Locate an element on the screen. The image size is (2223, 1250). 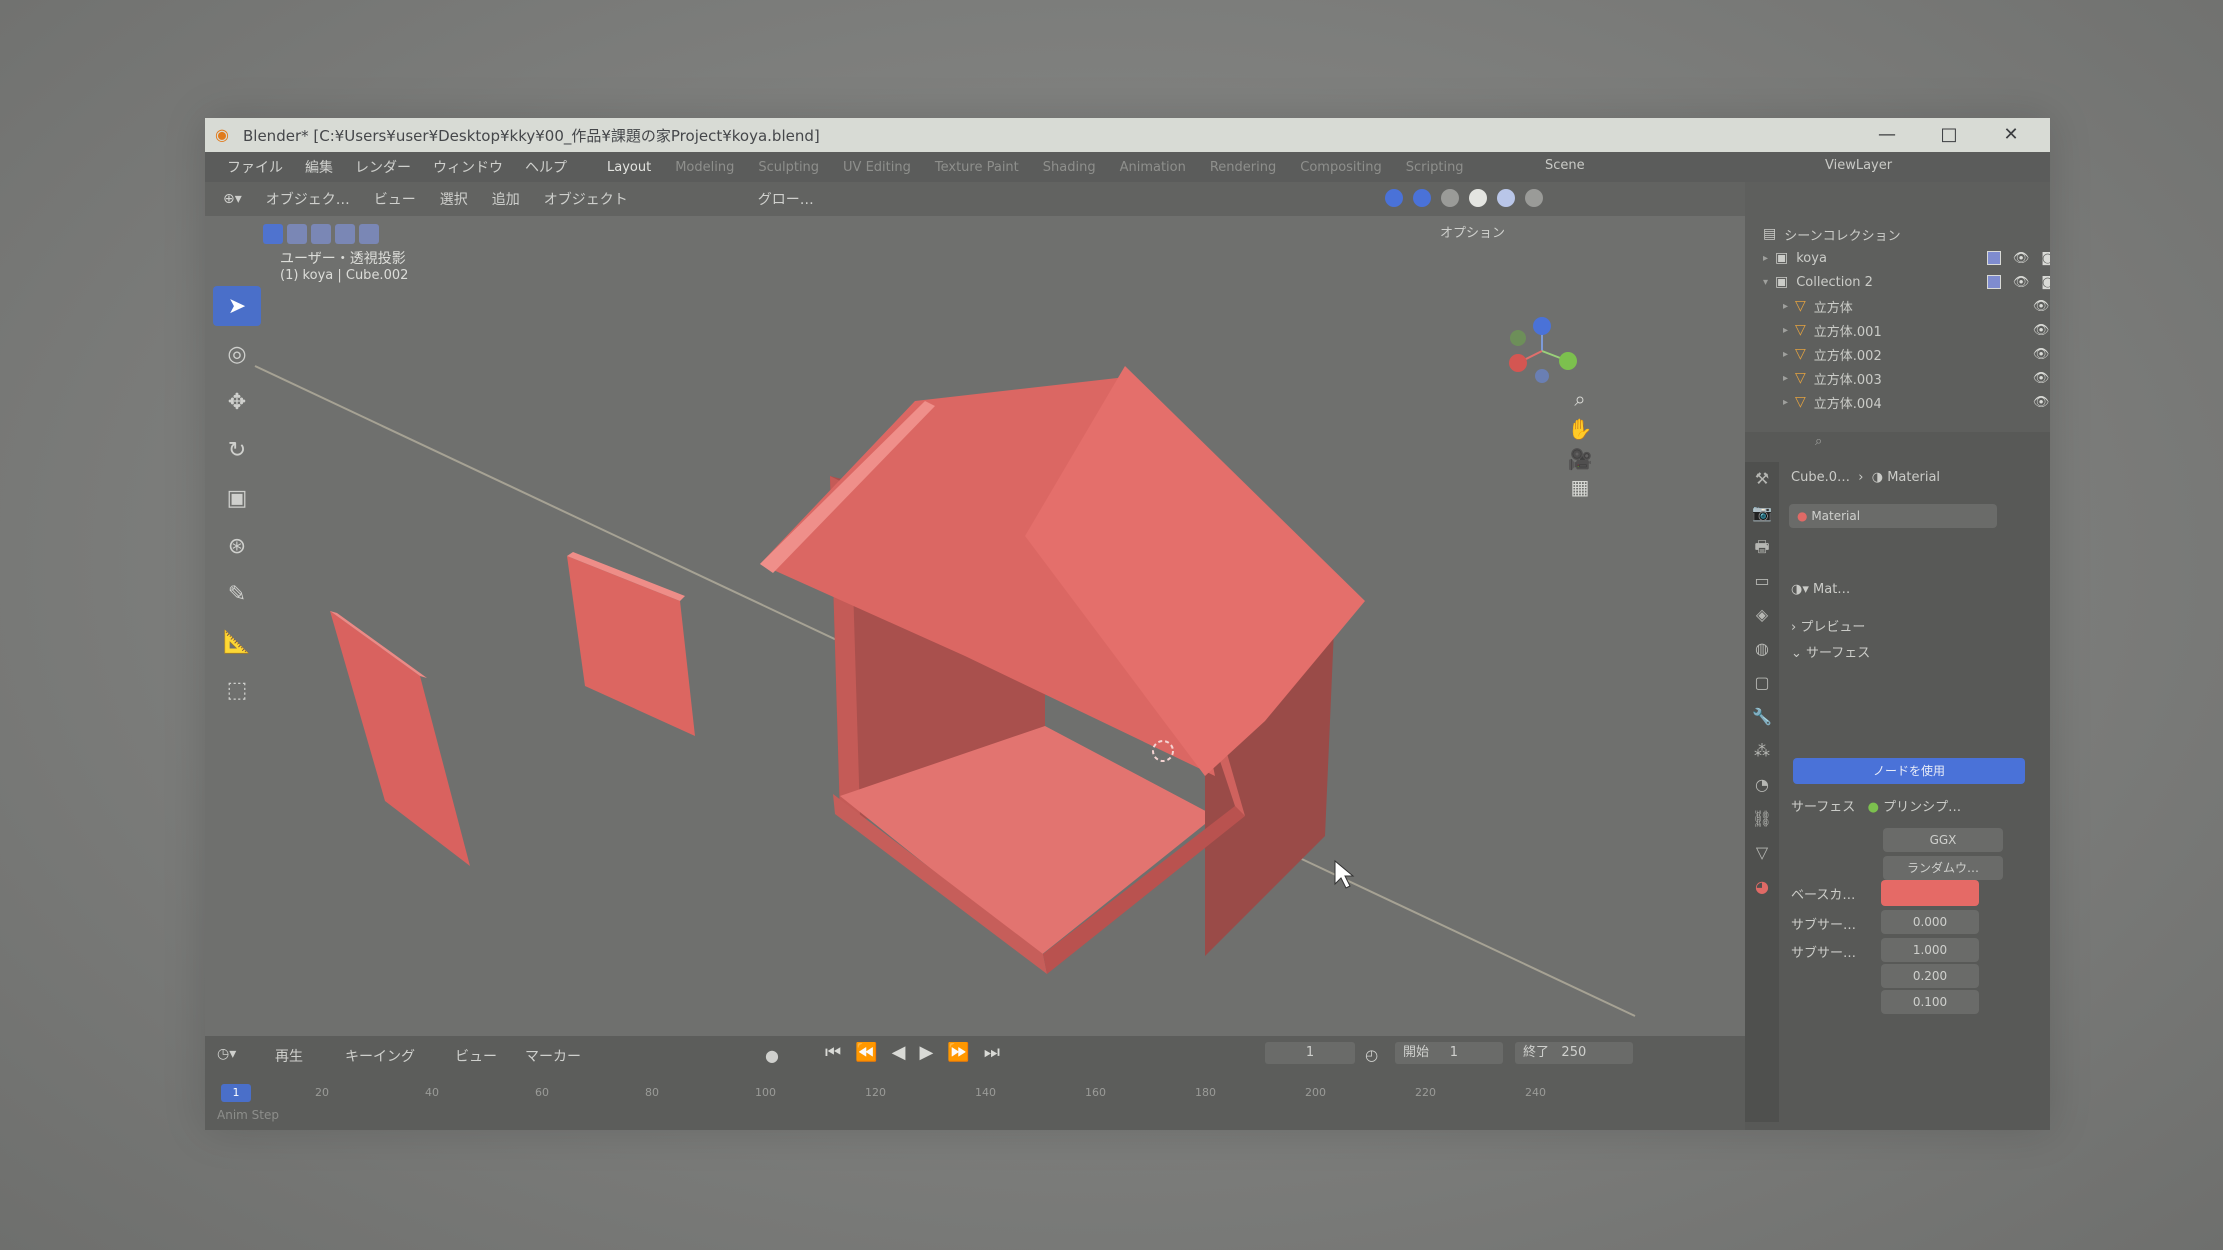
cursor-icon: ◎ is located at coordinates (237, 354).